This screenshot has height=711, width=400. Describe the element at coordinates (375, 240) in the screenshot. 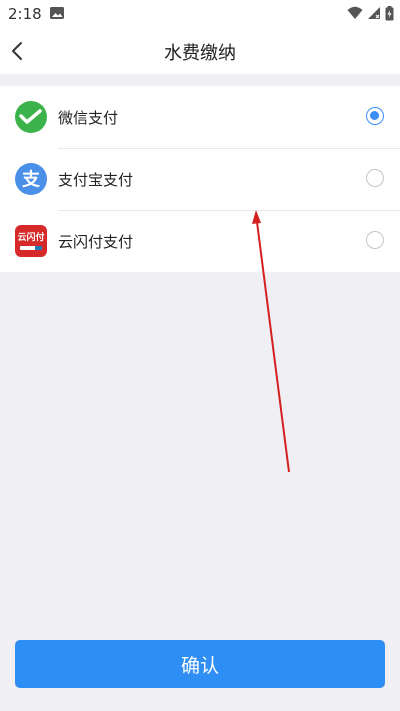

I see `radio-unionpay` at that location.